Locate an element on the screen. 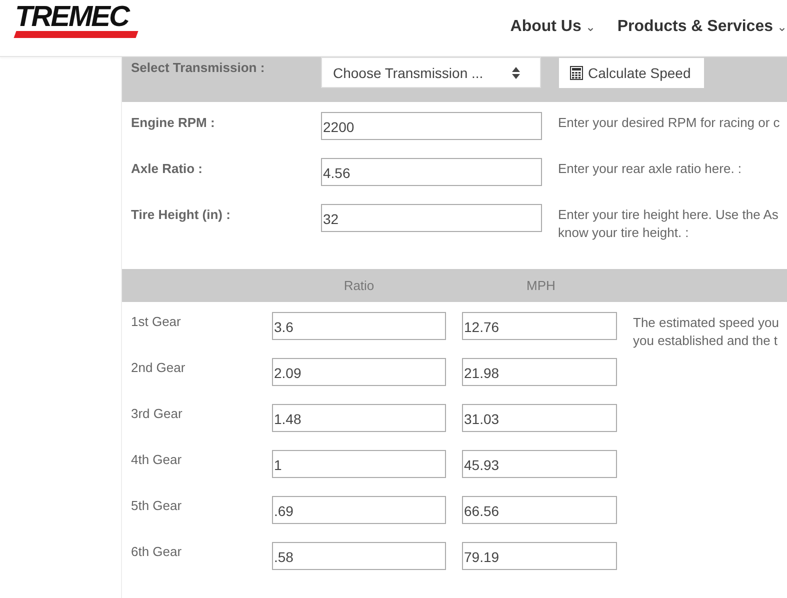 This screenshot has height=598, width=787. mph-field: 79.19 is located at coordinates (539, 556).